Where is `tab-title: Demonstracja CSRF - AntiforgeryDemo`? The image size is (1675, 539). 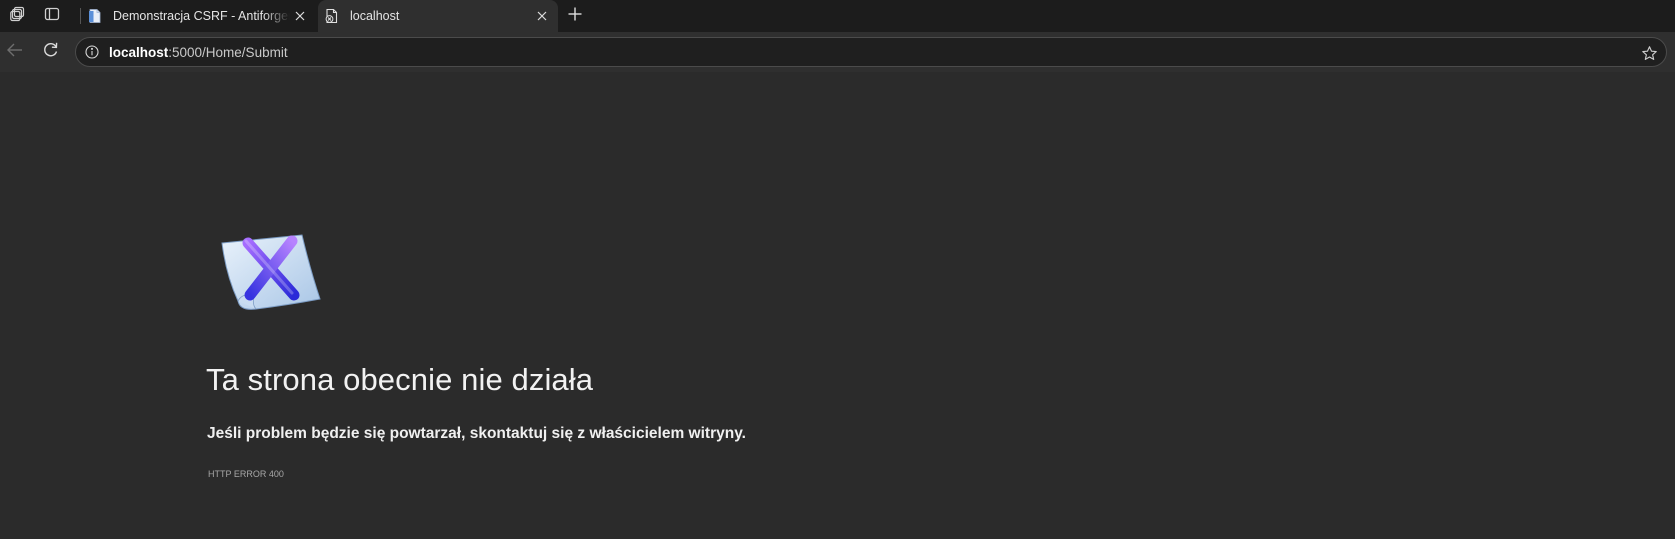
tab-title: Demonstracja CSRF - AntiforgeryDemo is located at coordinates (201, 16).